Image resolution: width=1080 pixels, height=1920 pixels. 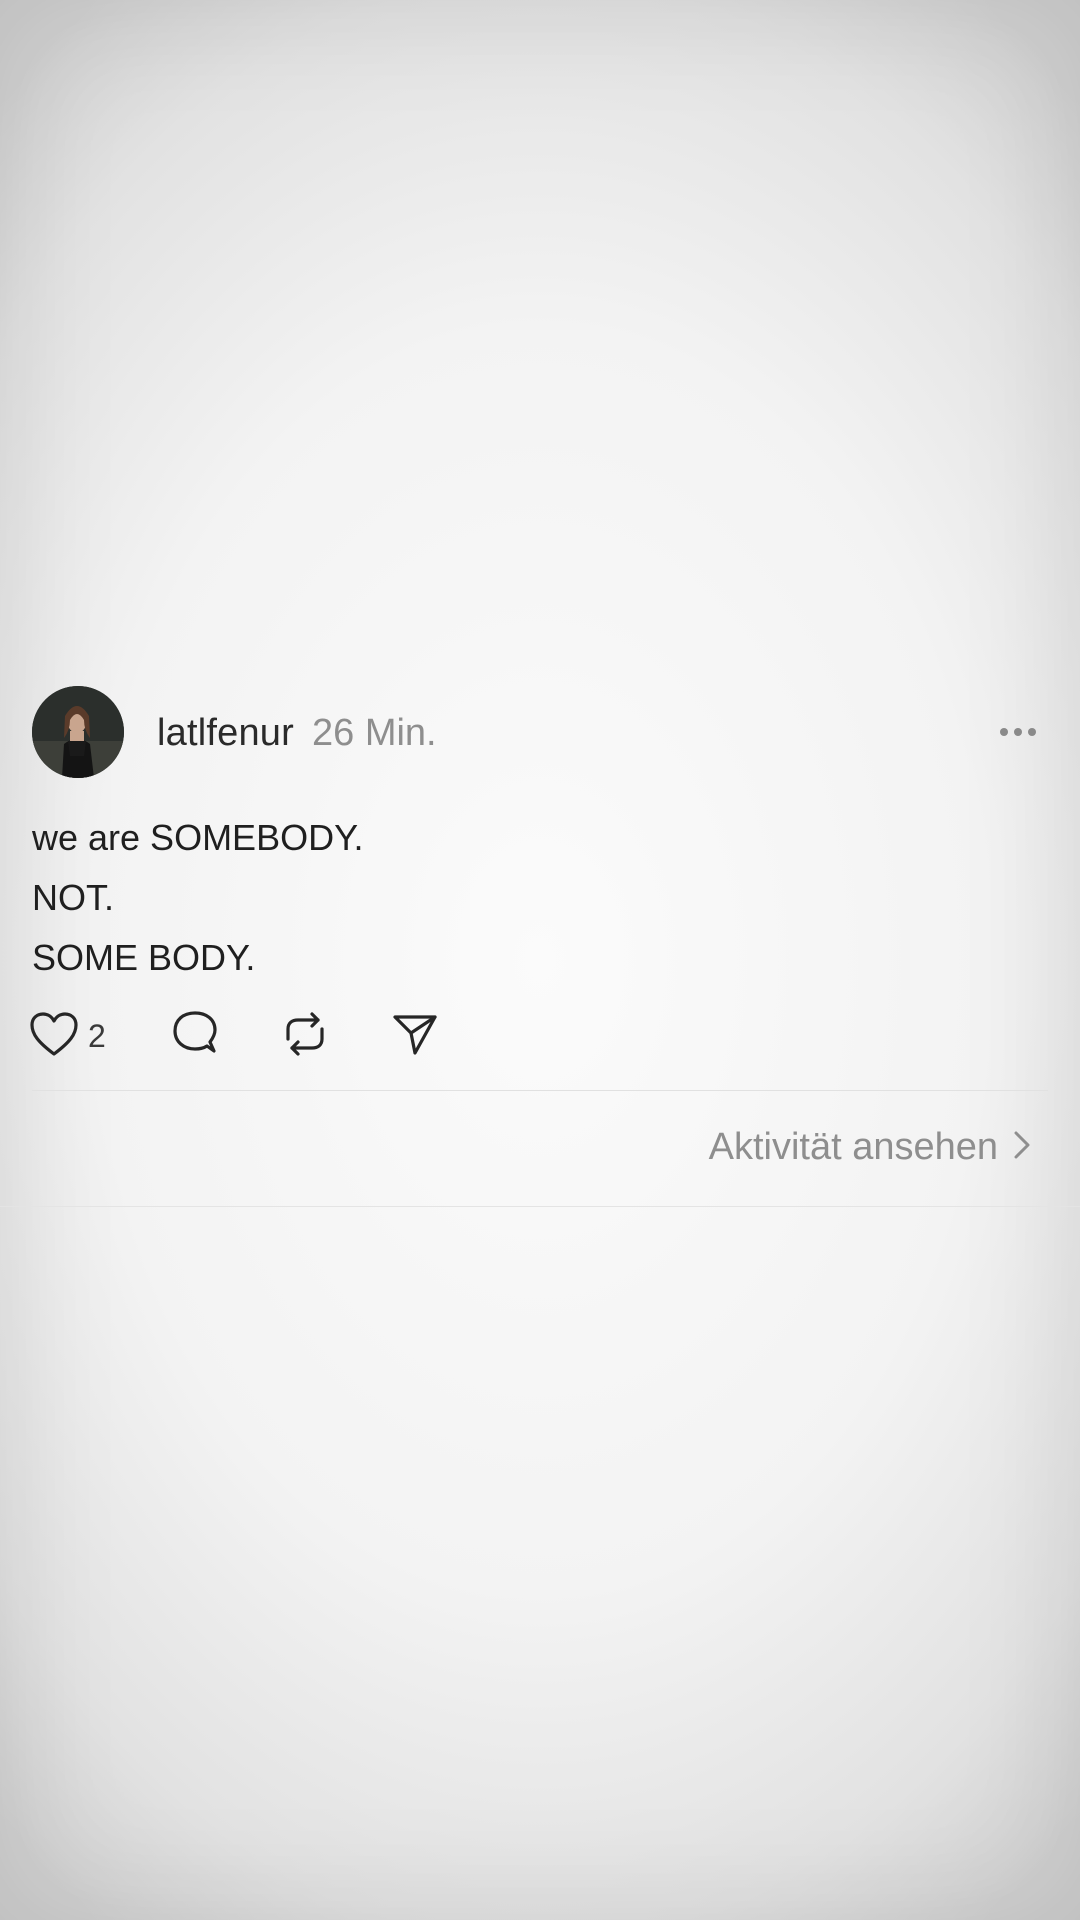 I want to click on post-divider, so click(x=540, y=1090).